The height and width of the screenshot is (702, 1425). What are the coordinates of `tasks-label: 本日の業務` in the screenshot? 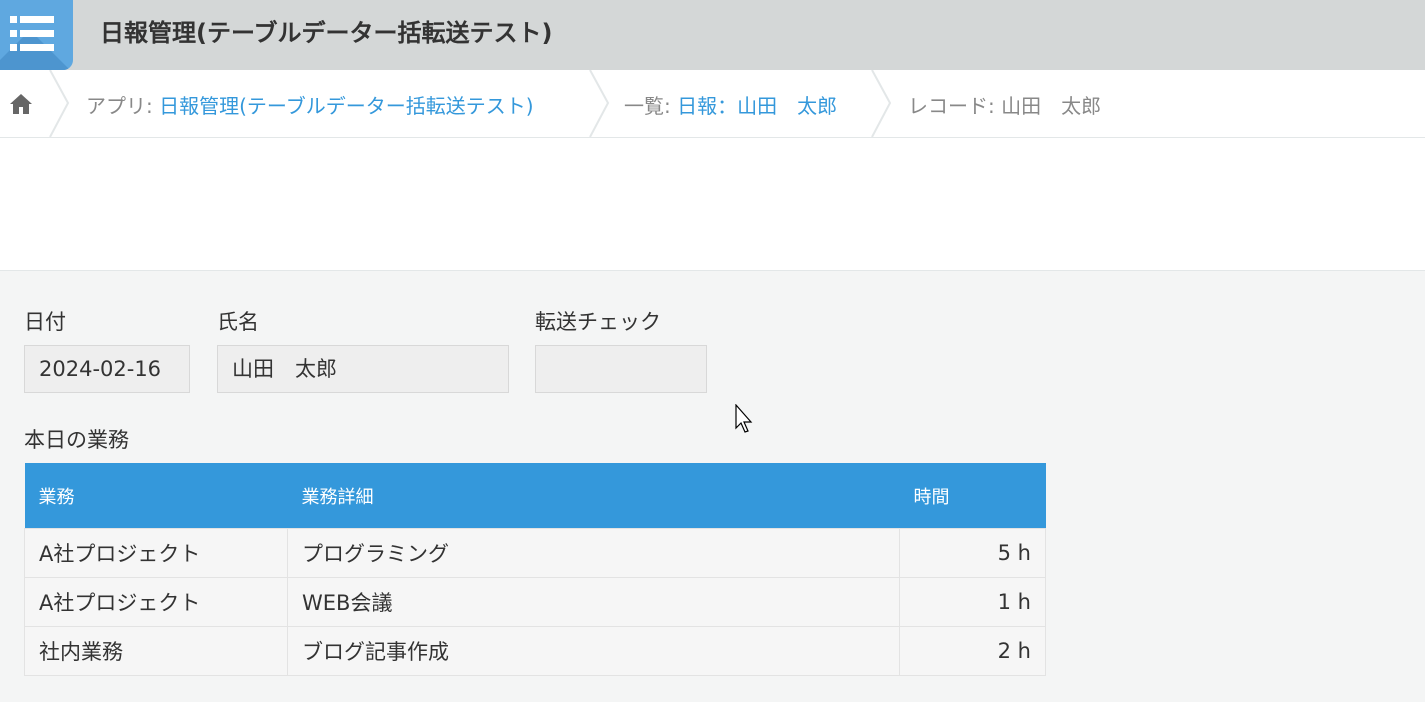 It's located at (76, 440).